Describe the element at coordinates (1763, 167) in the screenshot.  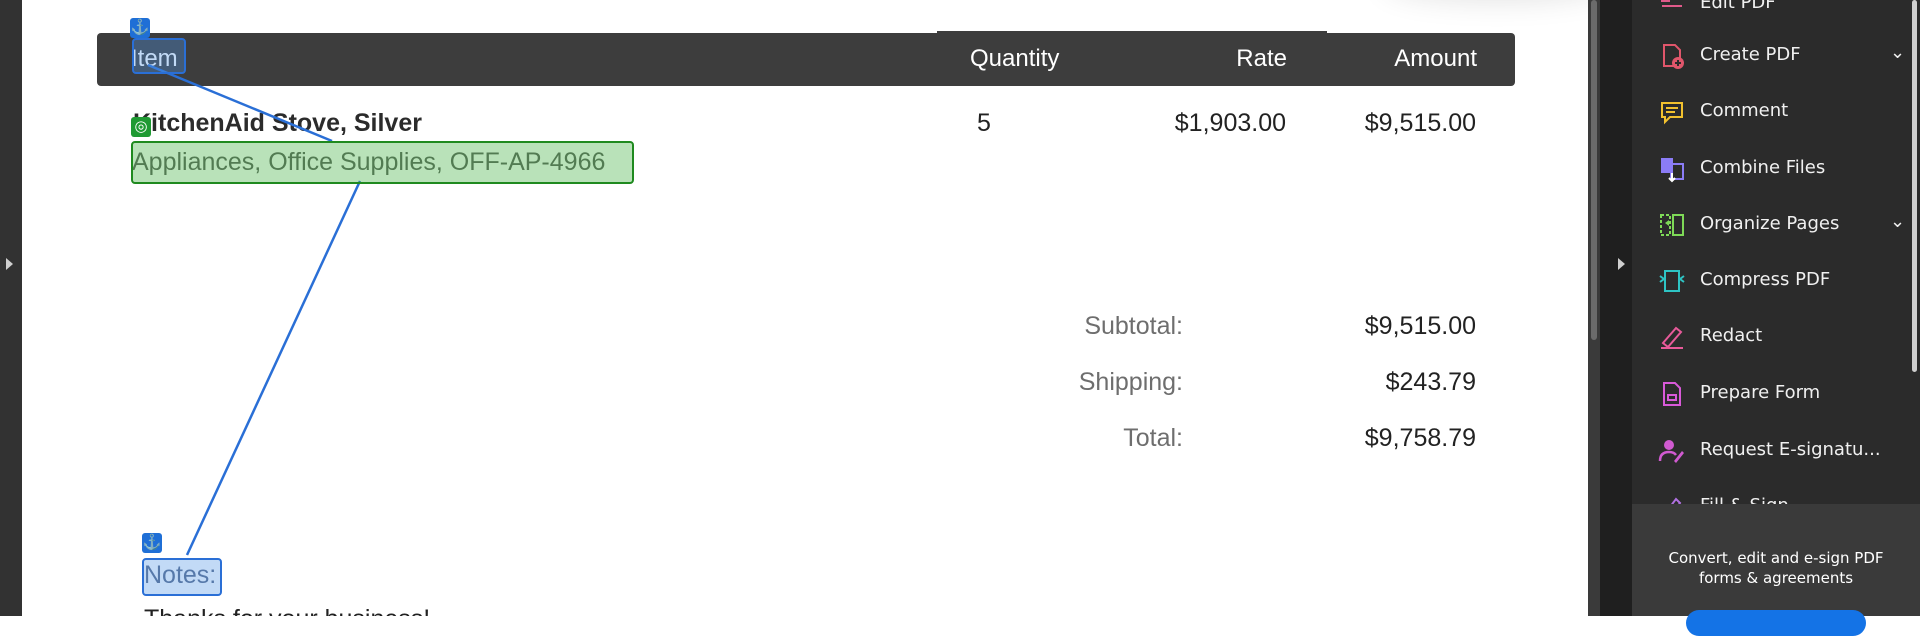
I see `tool-label: Combine Files` at that location.